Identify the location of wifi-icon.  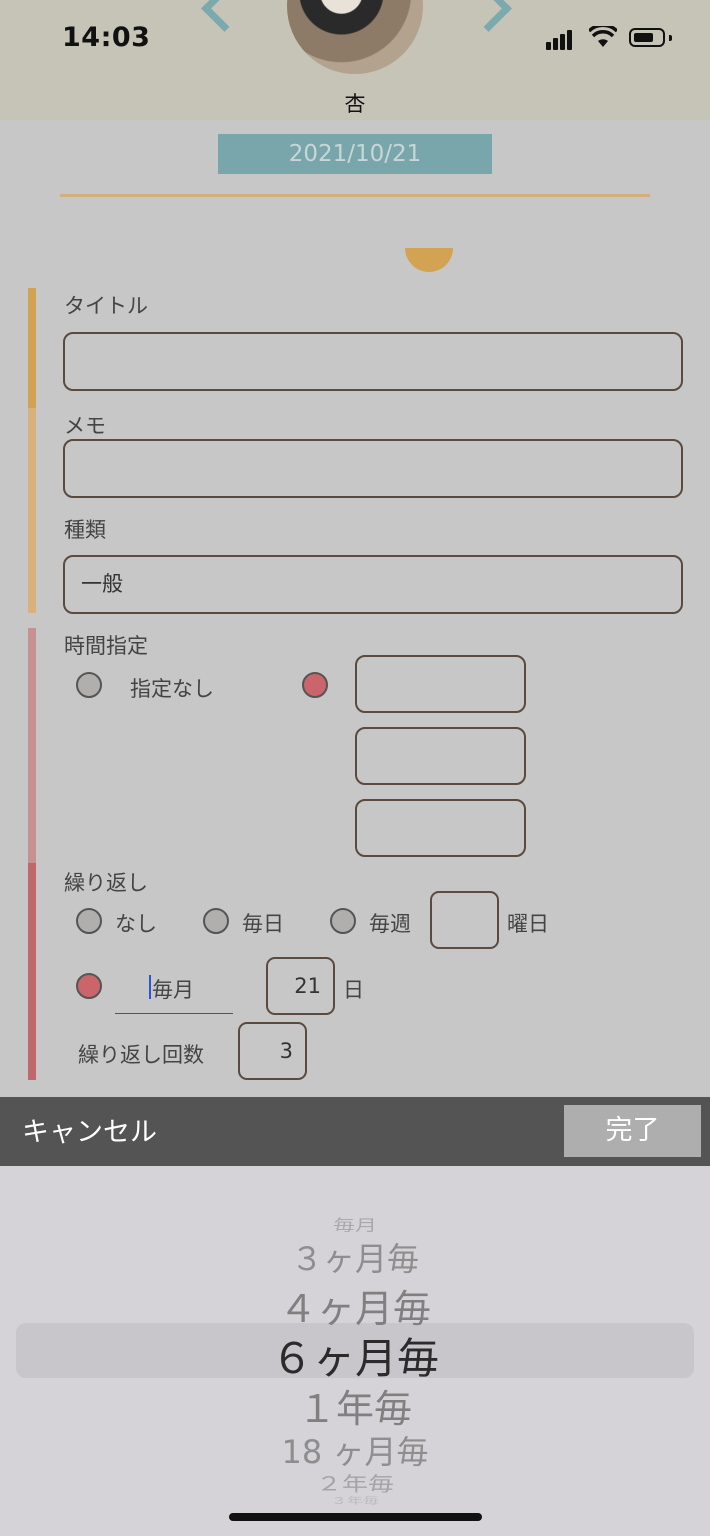
(603, 36).